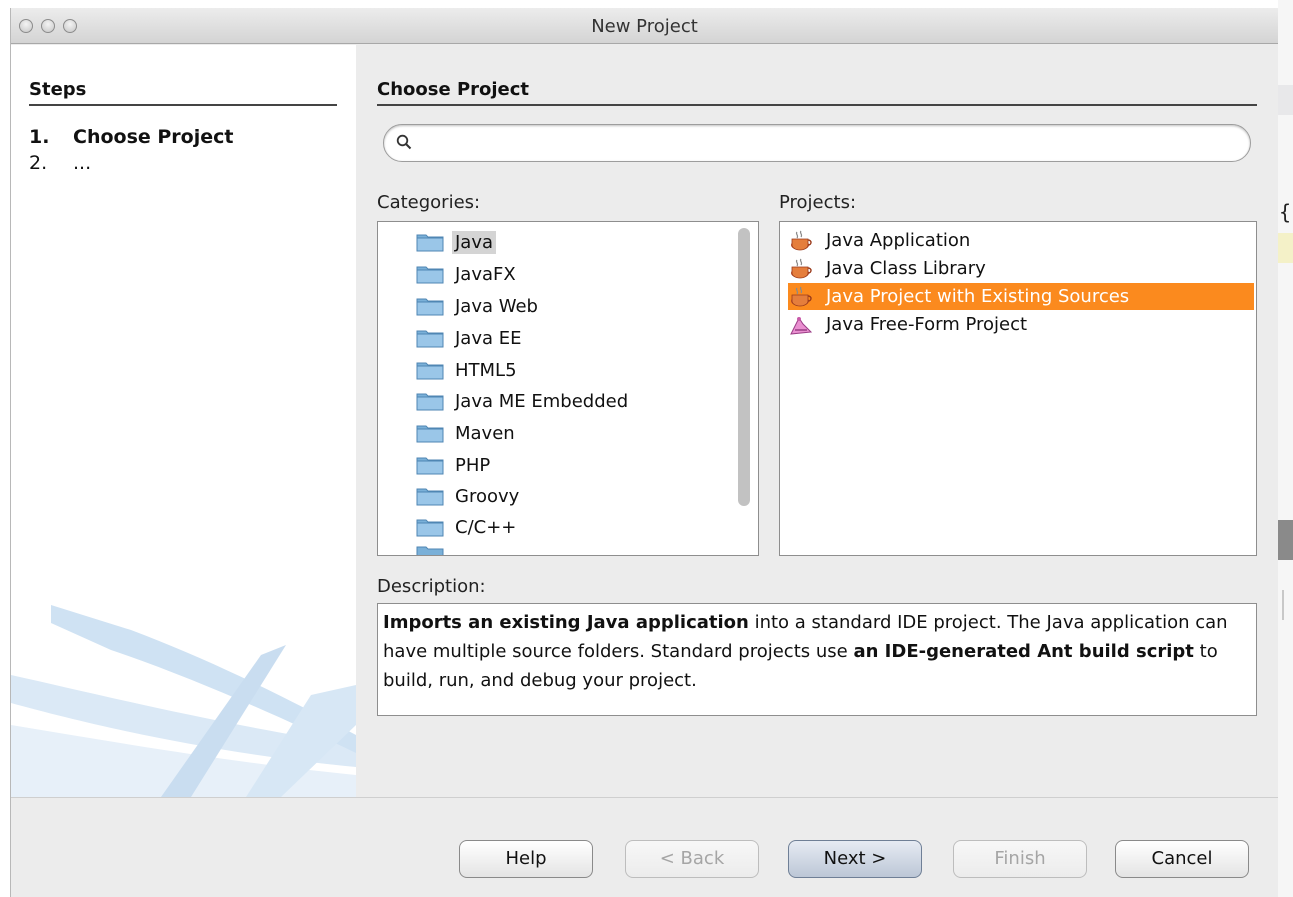 The width and height of the screenshot is (1293, 897). What do you see at coordinates (429, 202) in the screenshot?
I see `categories-label: Categories:` at bounding box center [429, 202].